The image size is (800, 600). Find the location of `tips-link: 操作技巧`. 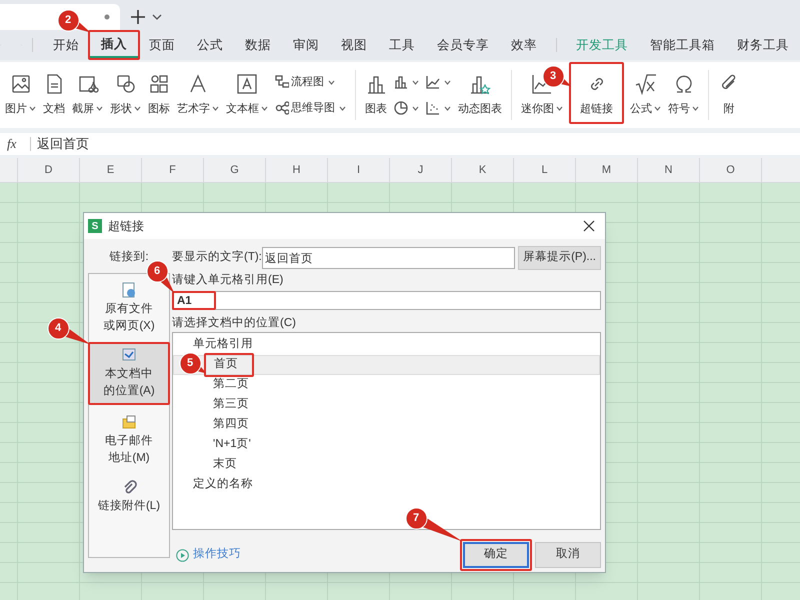

tips-link: 操作技巧 is located at coordinates (208, 555).